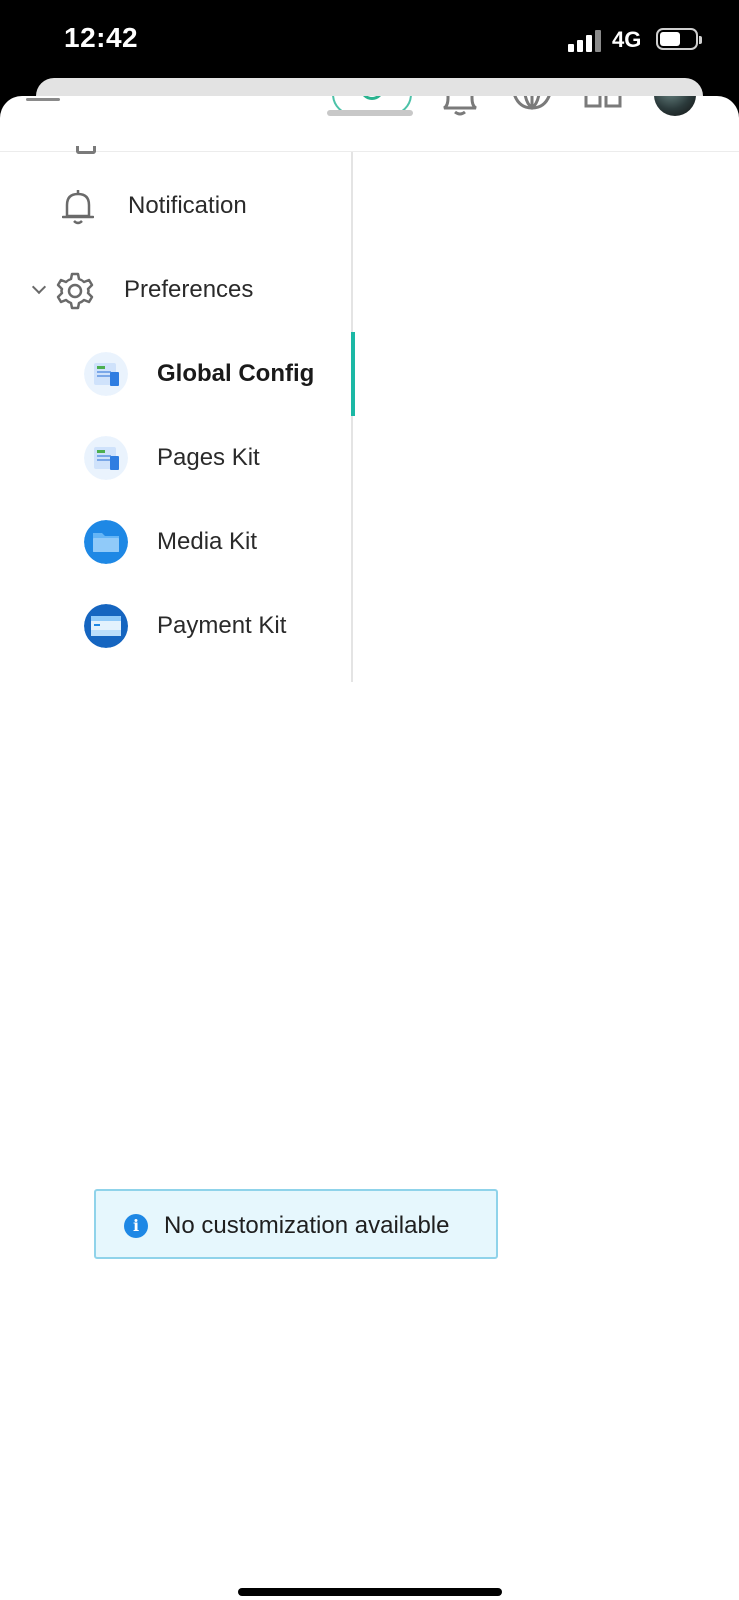 This screenshot has width=739, height=1600. What do you see at coordinates (106, 626) in the screenshot?
I see `payment-kit-icon` at bounding box center [106, 626].